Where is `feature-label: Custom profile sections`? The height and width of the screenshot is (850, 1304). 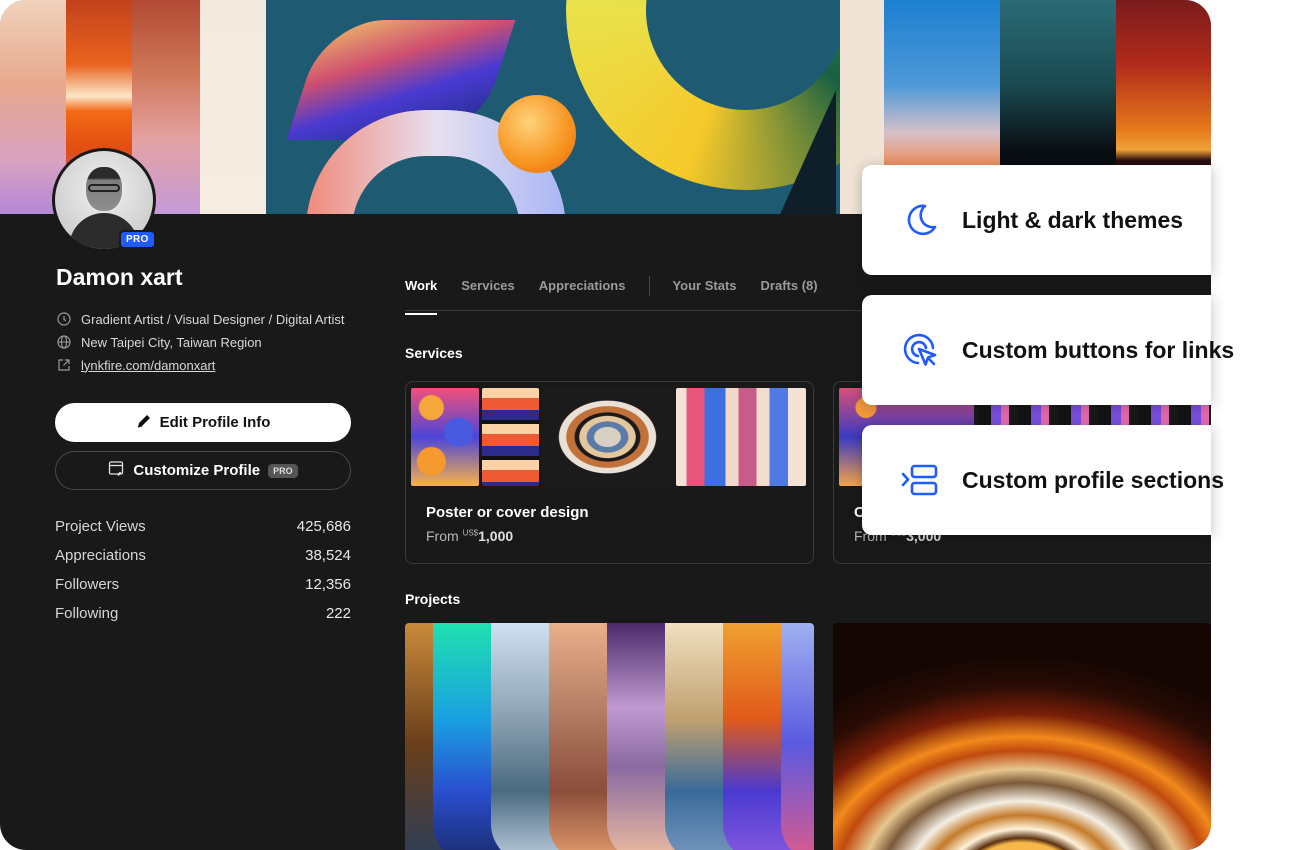
feature-label: Custom profile sections is located at coordinates (1093, 479).